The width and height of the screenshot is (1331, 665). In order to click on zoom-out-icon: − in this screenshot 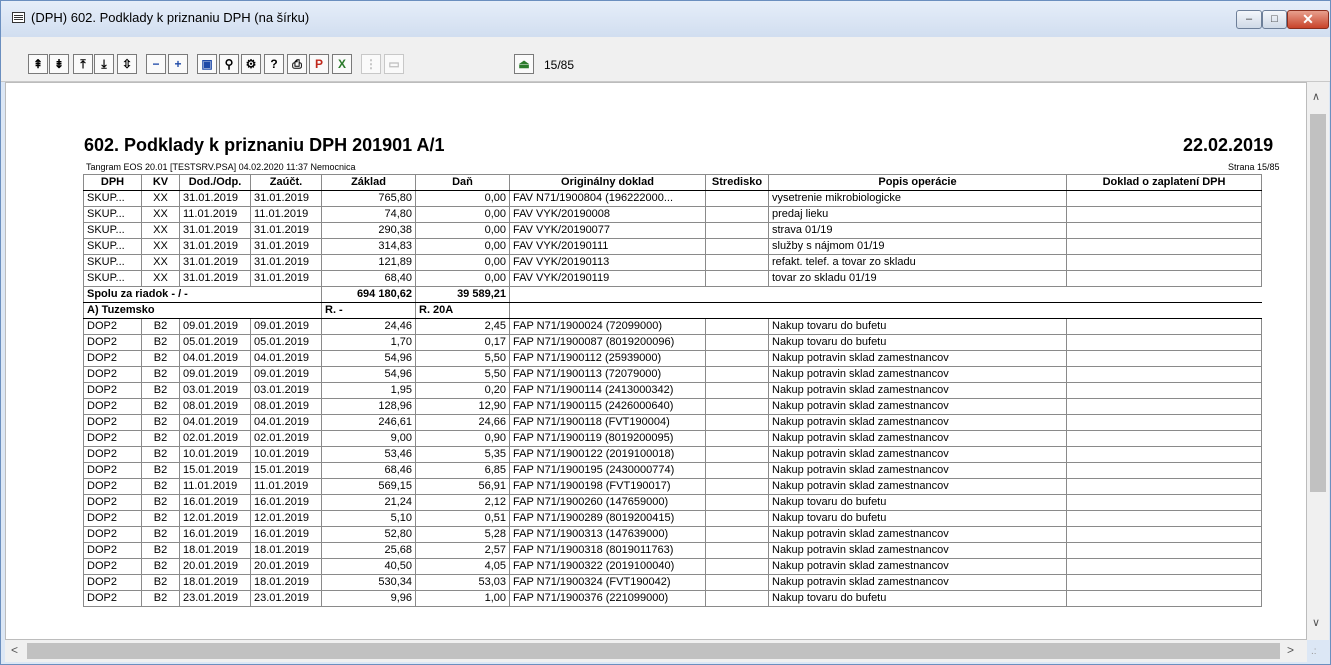, I will do `click(156, 64)`.